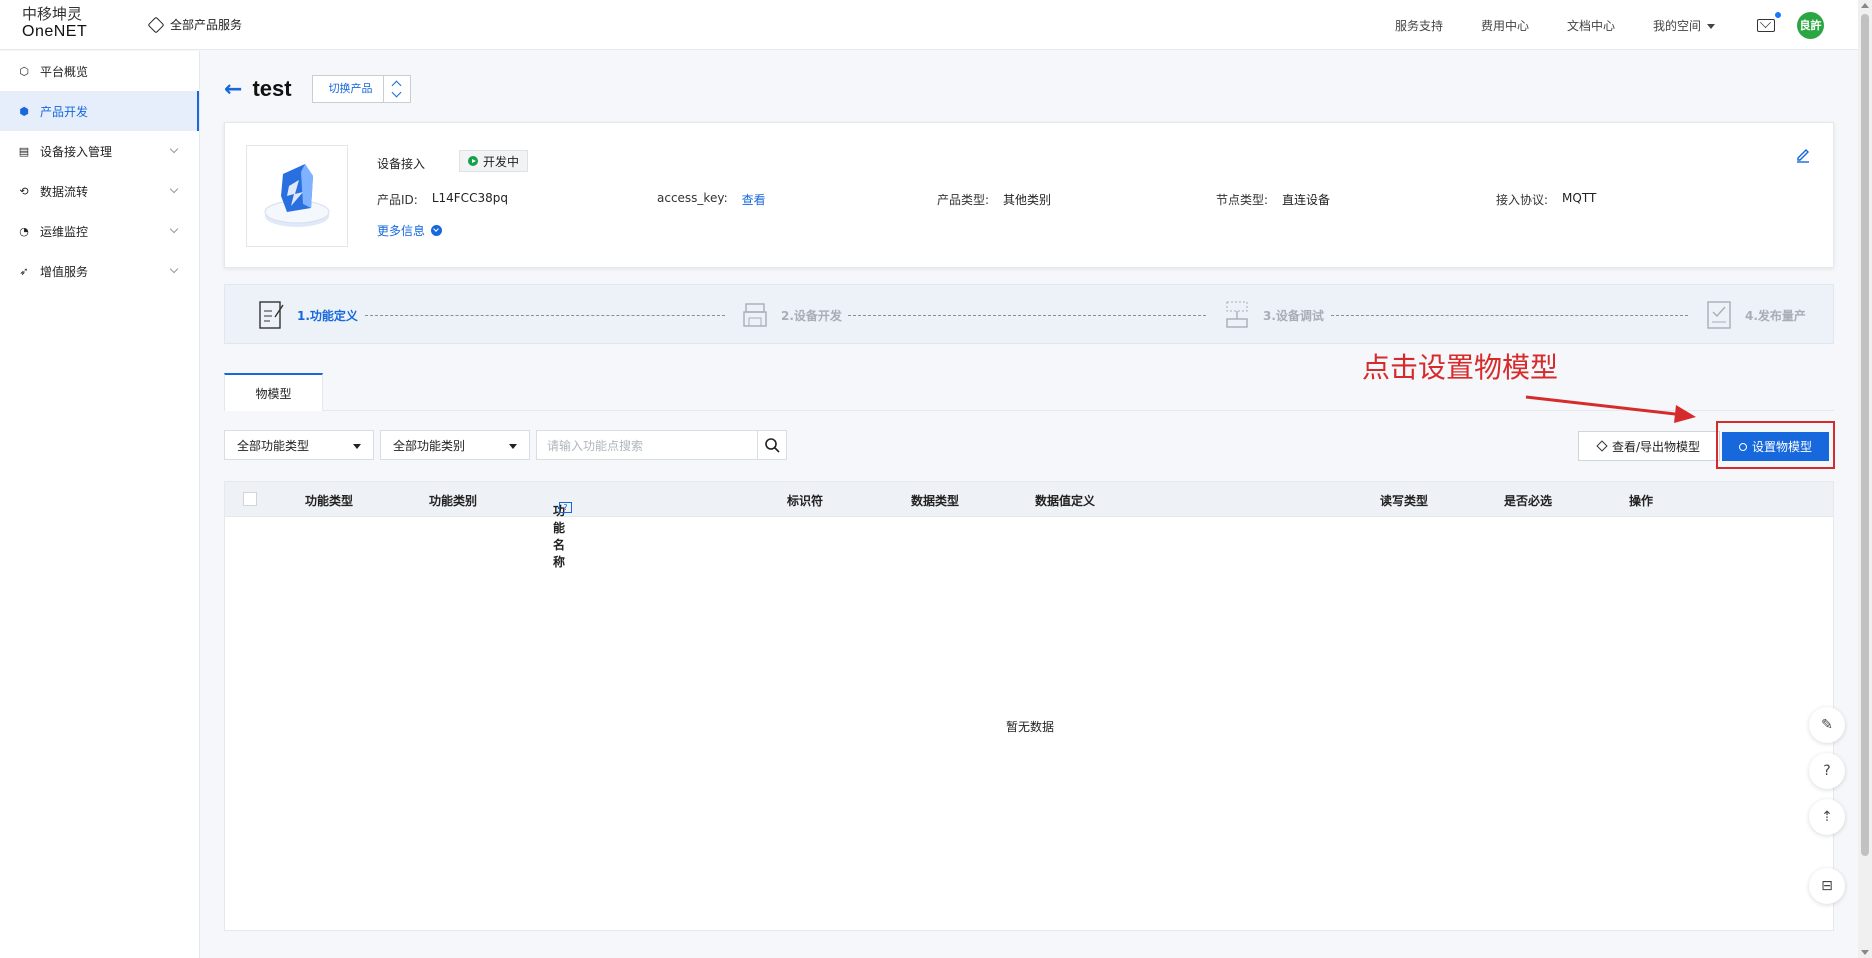 The image size is (1872, 958). What do you see at coordinates (52, 14) in the screenshot?
I see `logo-cn: 中移坤灵` at bounding box center [52, 14].